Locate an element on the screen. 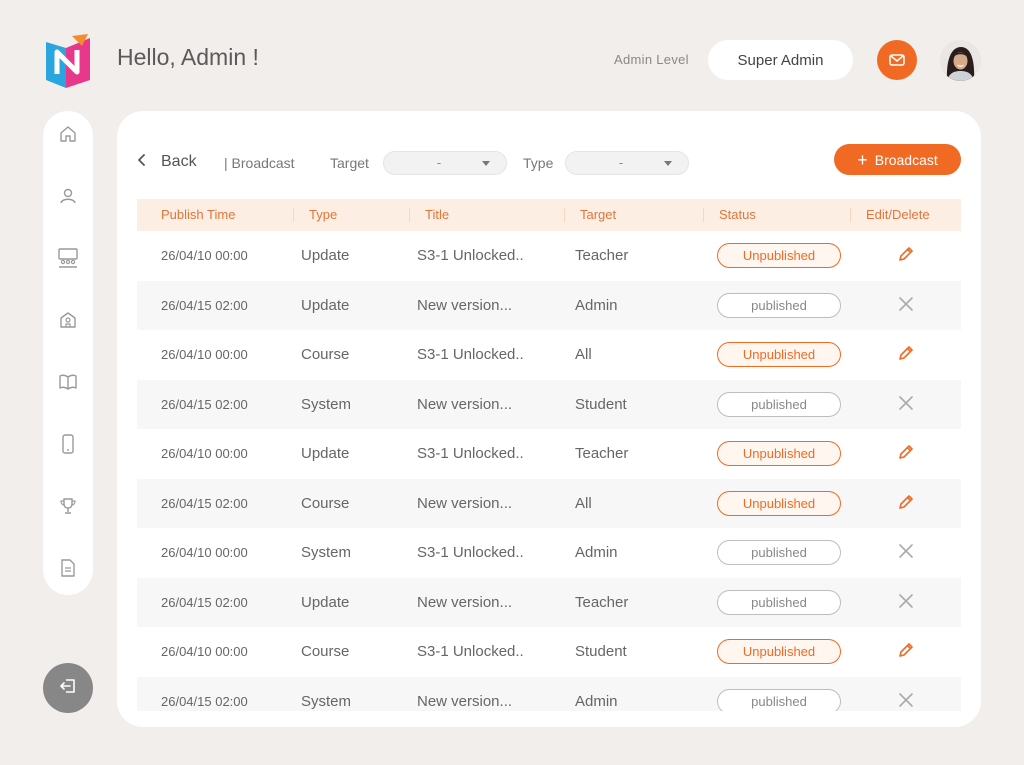  sidebar-item-devices is located at coordinates (68, 446).